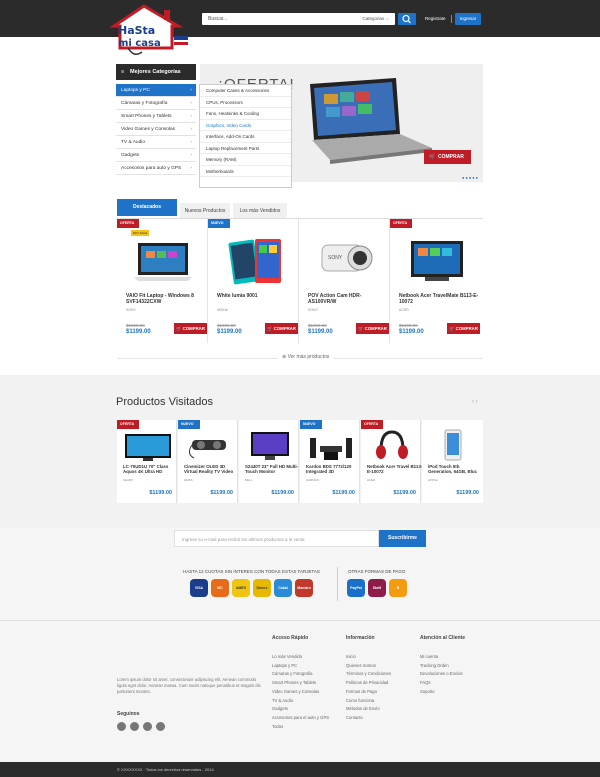  I want to click on pinterest-icon, so click(147, 726).